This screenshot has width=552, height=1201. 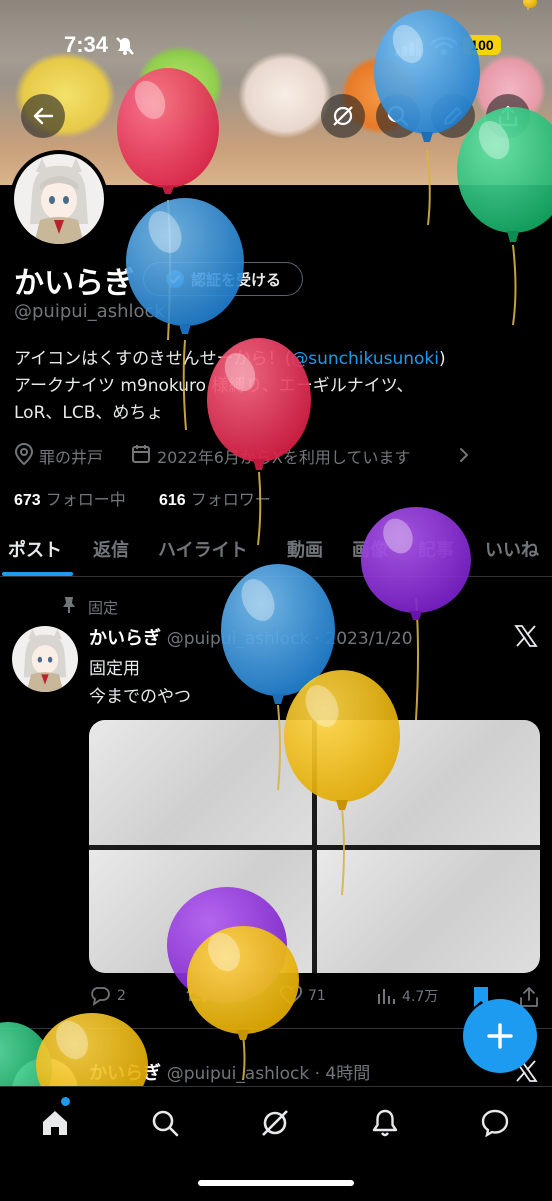 I want to click on tab-videos: 動画, so click(x=305, y=549).